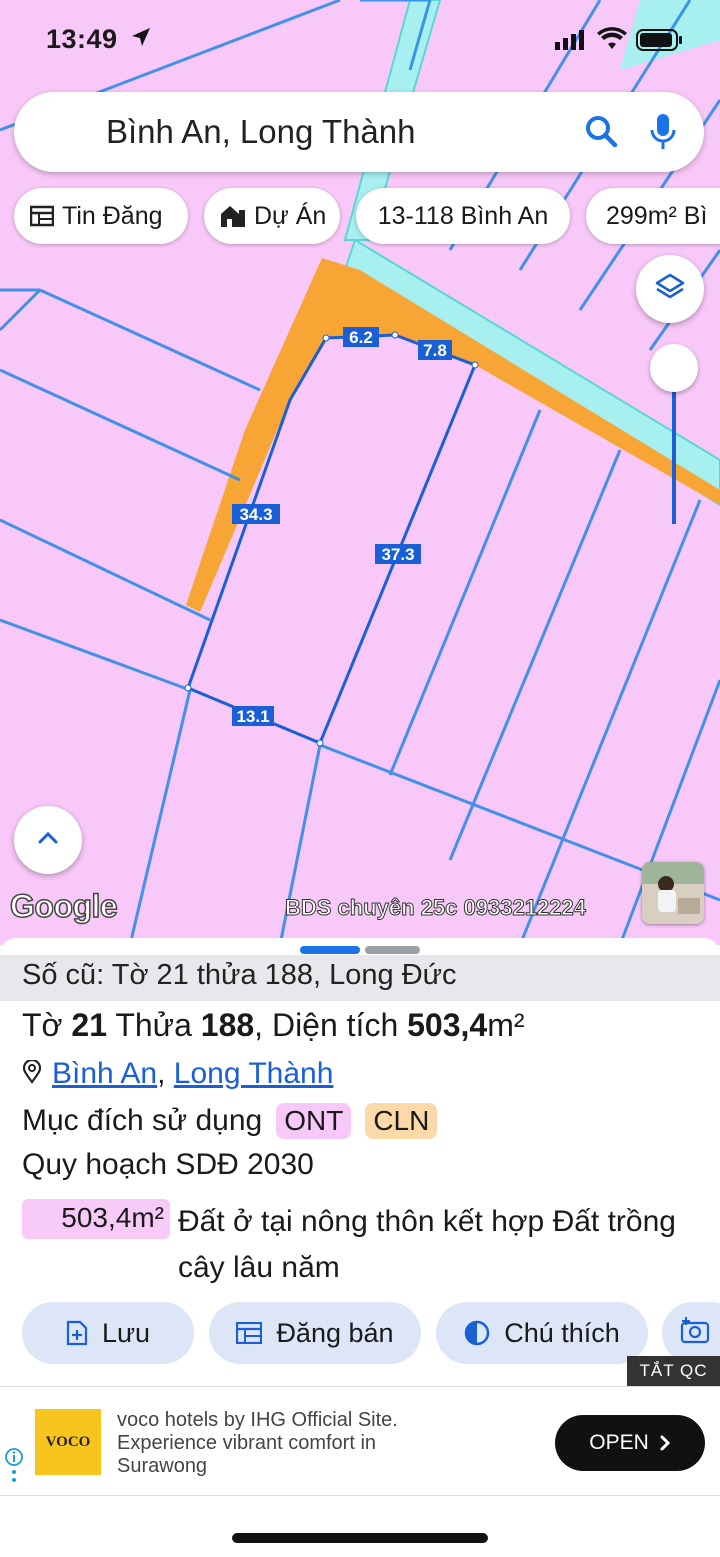 The image size is (720, 1557). Describe the element at coordinates (477, 1333) in the screenshot. I see `legend-icon` at that location.